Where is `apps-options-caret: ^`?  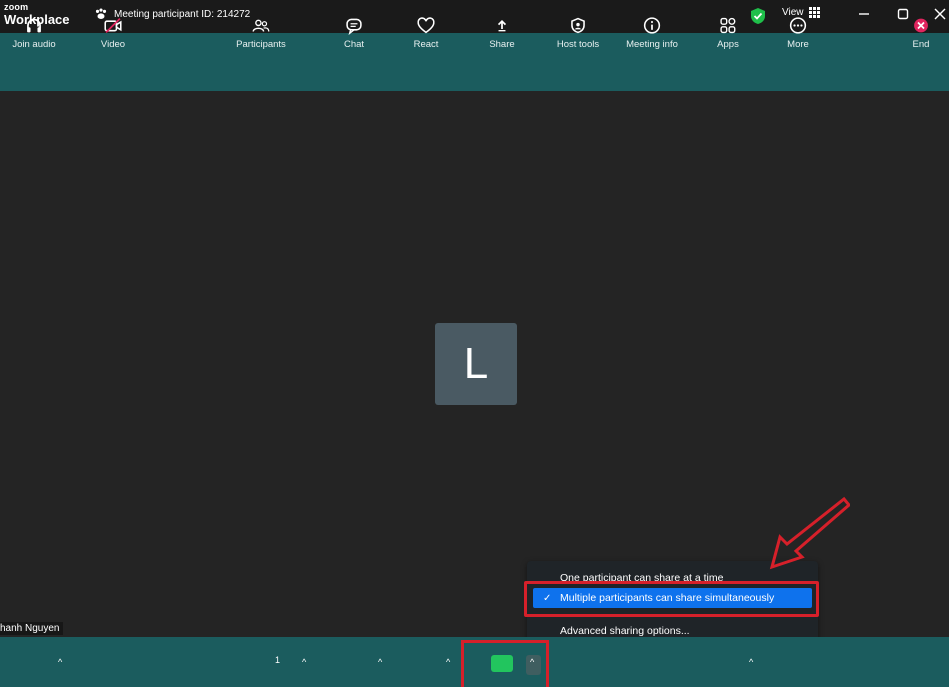
apps-options-caret: ^ is located at coordinates (751, 662).